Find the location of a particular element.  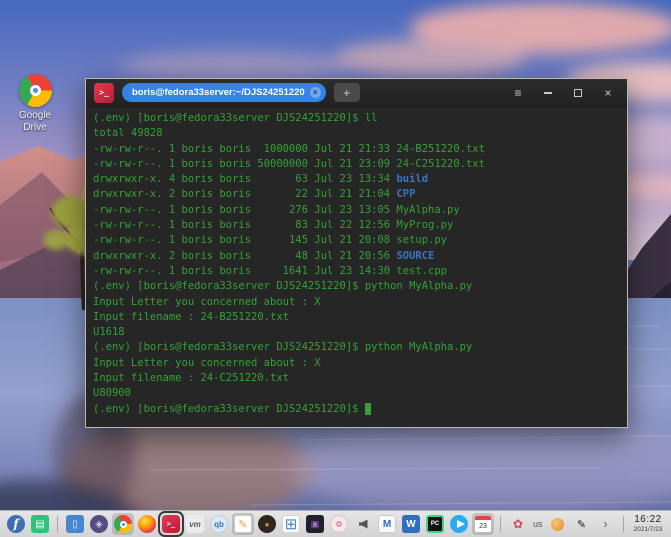

terminal-glyph: >_ is located at coordinates (171, 524).